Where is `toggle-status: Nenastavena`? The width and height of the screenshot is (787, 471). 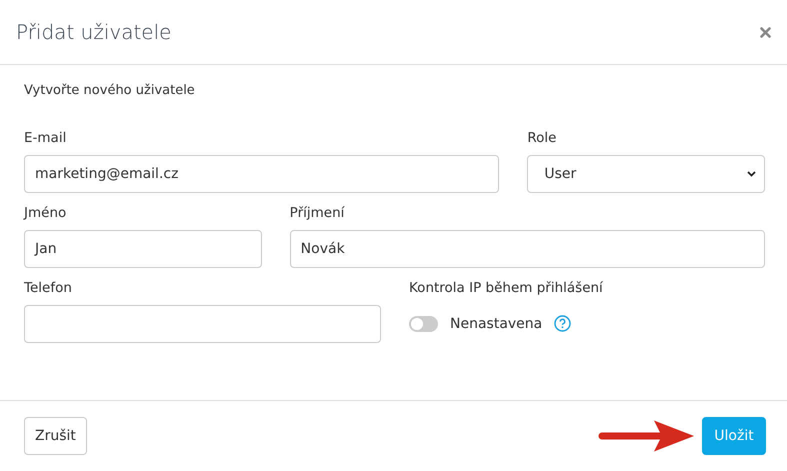 toggle-status: Nenastavena is located at coordinates (496, 324).